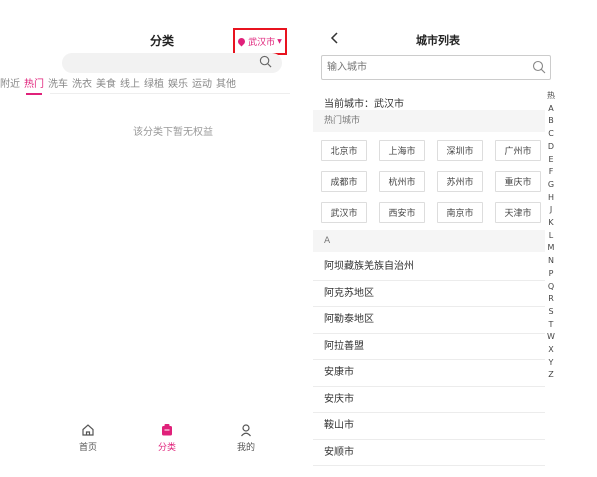 This screenshot has width=597, height=477. I want to click on group-header-a: A, so click(429, 241).